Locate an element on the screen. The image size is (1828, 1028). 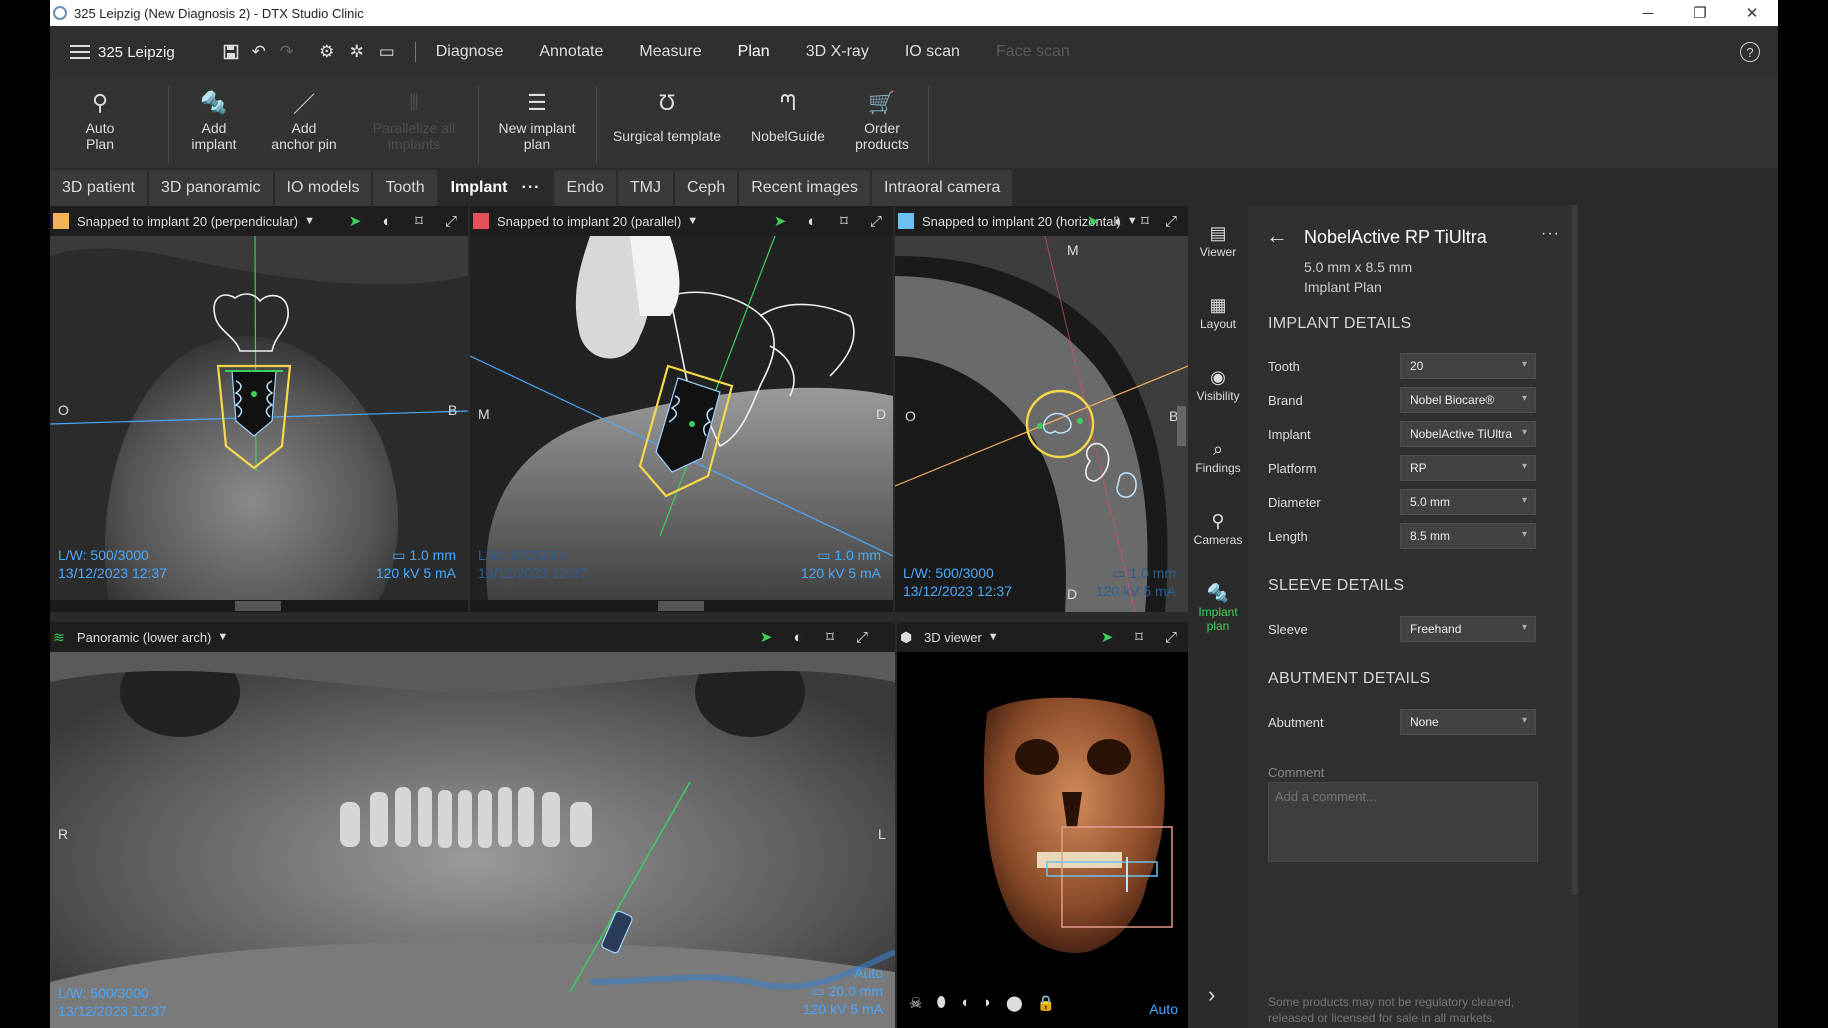
nav-3d-xray: 3D X-ray is located at coordinates (837, 52).